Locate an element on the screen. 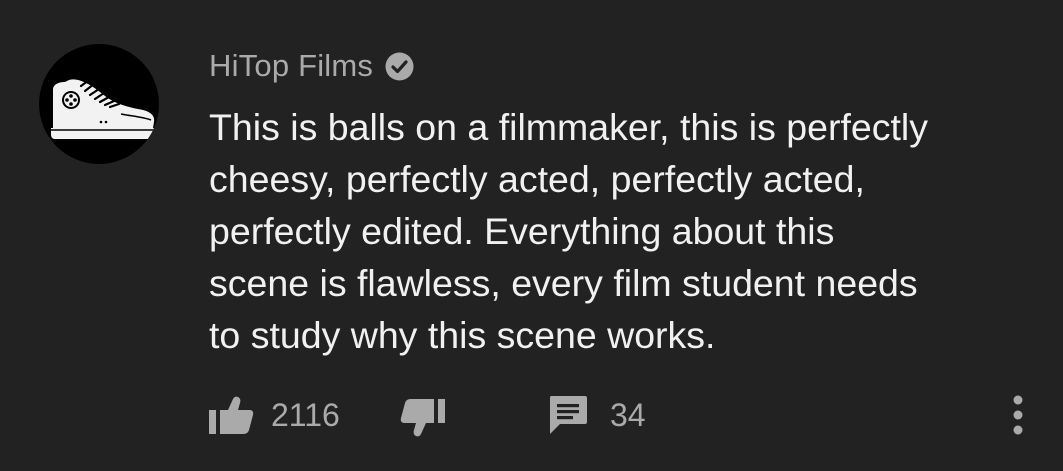 The height and width of the screenshot is (471, 1063). like-button is located at coordinates (231, 415).